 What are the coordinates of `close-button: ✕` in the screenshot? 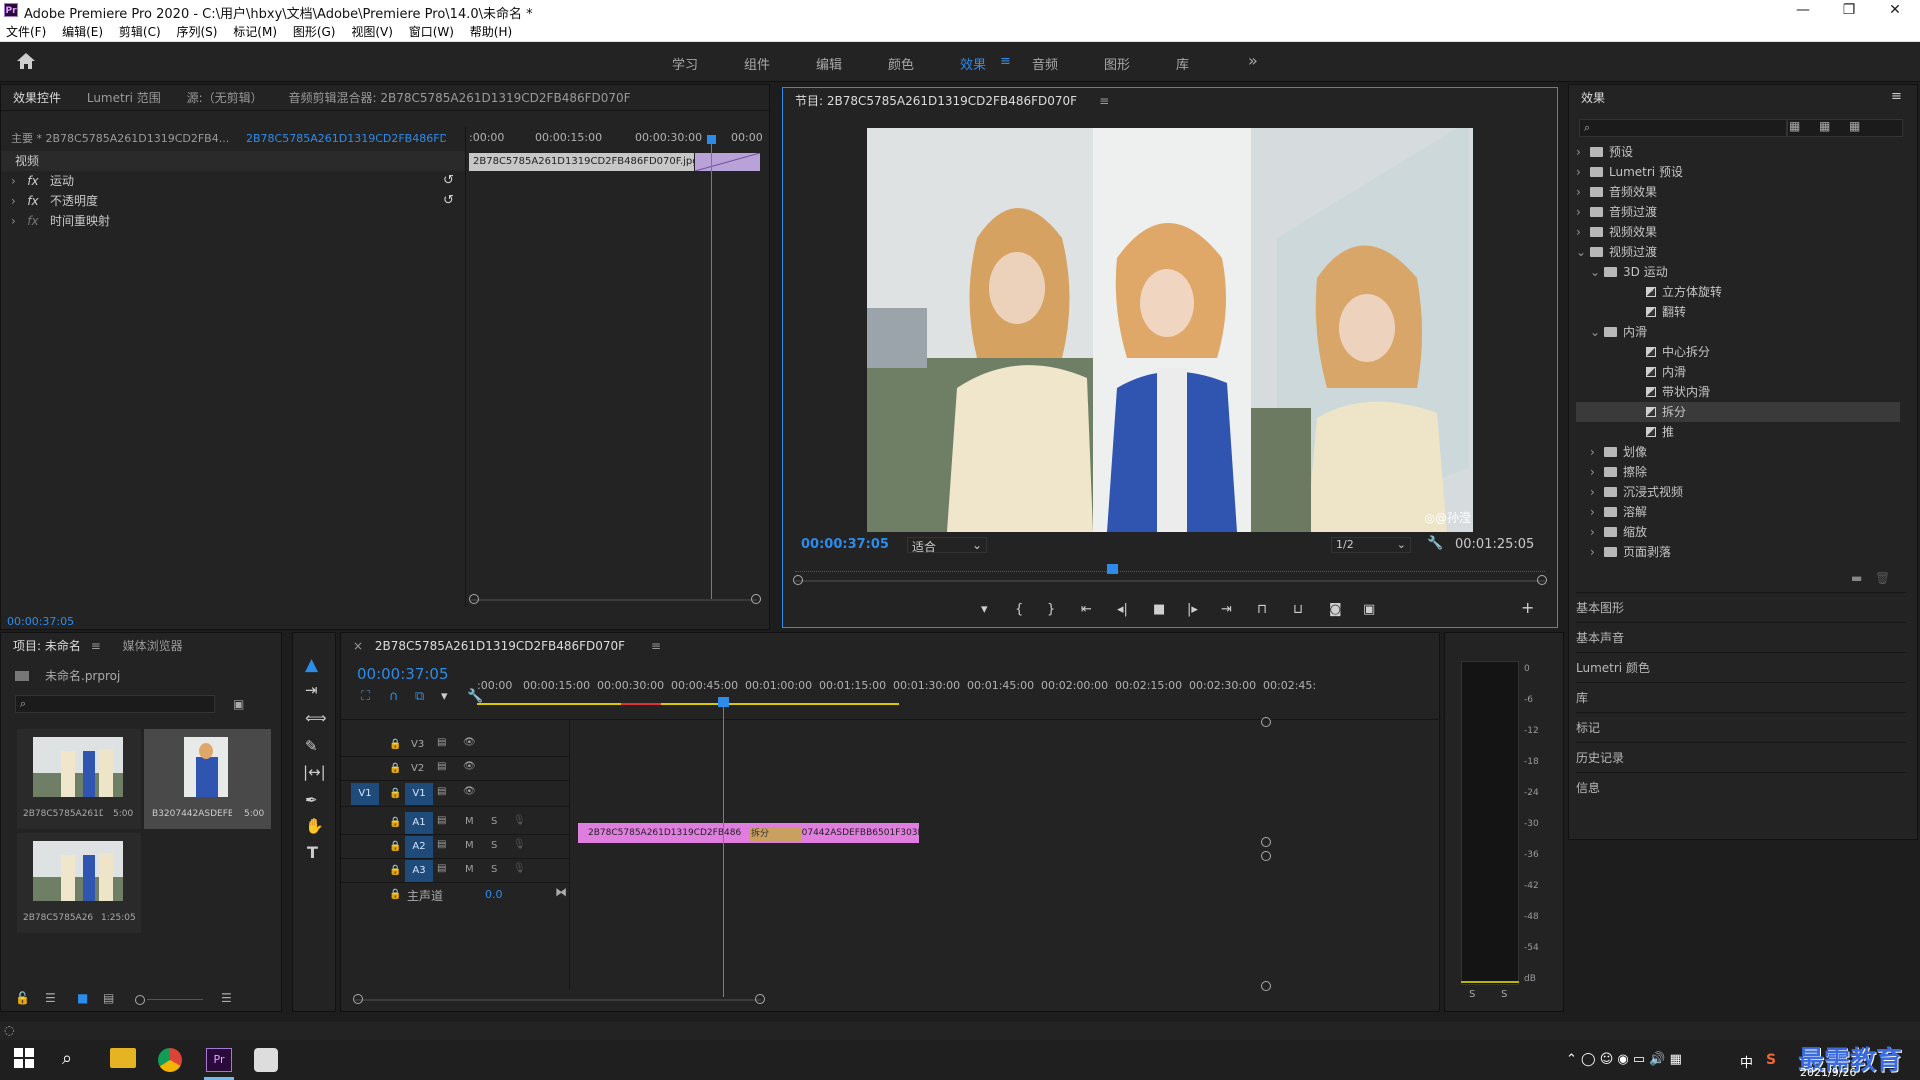 It's located at (1895, 11).